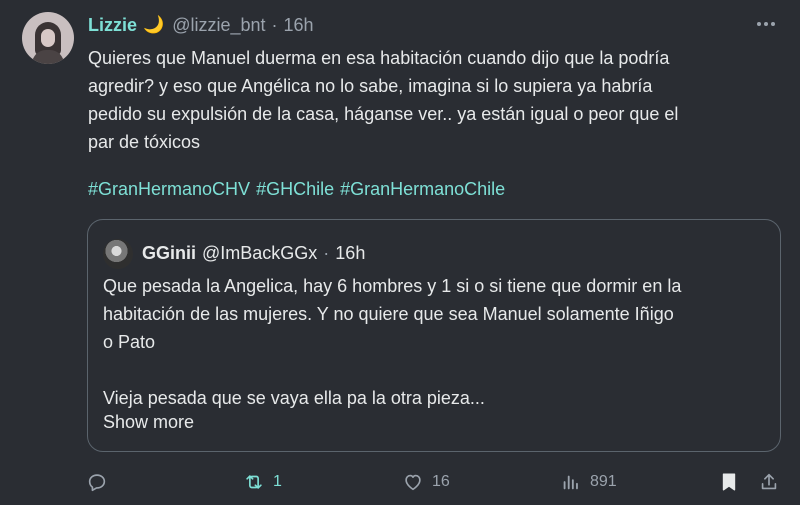 The height and width of the screenshot is (505, 800). I want to click on views-button: 891, so click(588, 482).